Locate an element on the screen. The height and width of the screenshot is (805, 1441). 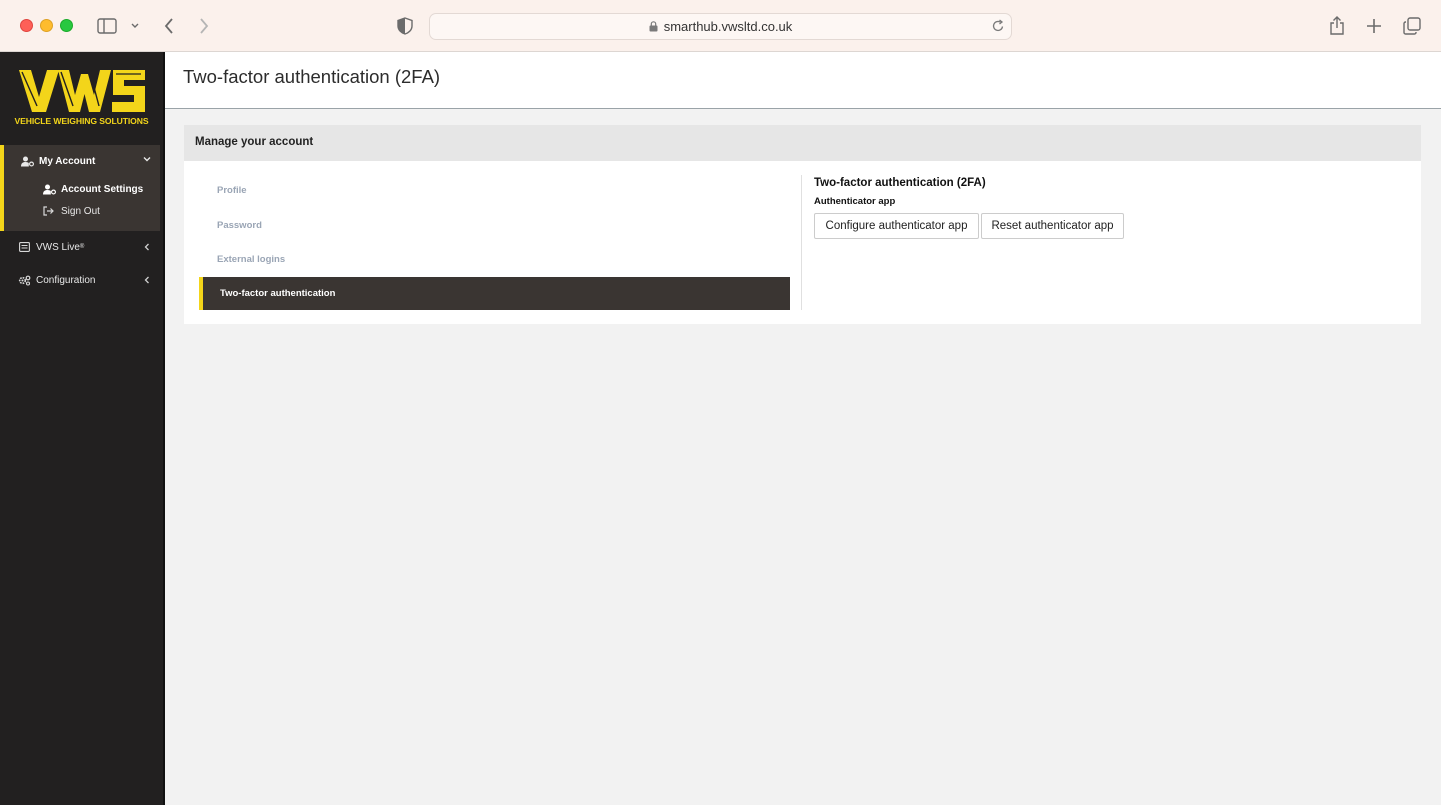
forward-icon is located at coordinates (204, 26).